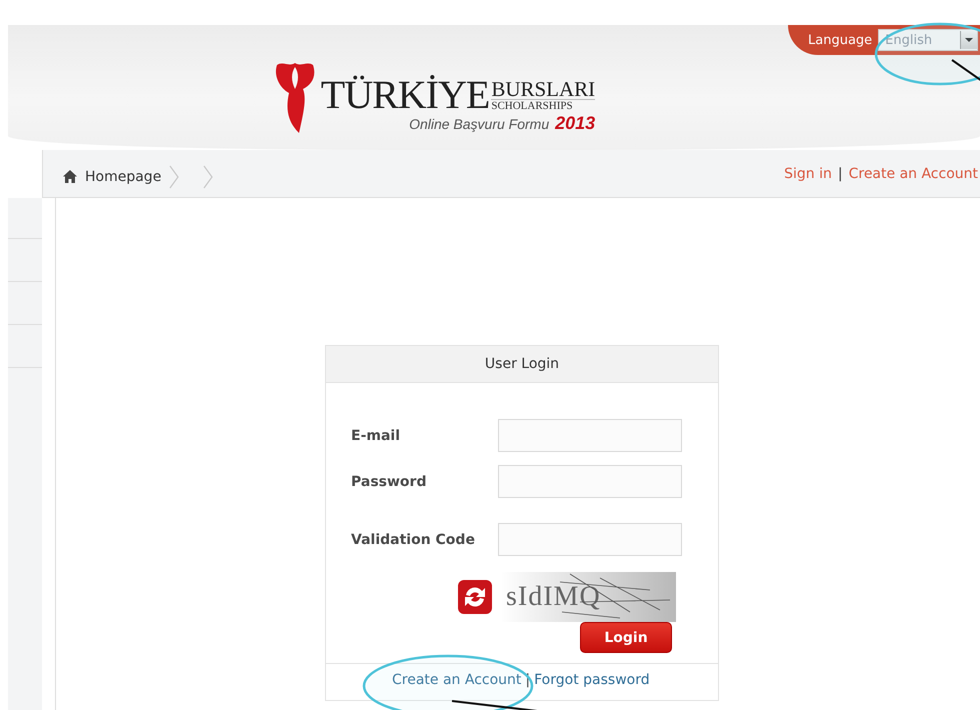 This screenshot has height=710, width=980. I want to click on footer-link: Forgot password, so click(592, 680).